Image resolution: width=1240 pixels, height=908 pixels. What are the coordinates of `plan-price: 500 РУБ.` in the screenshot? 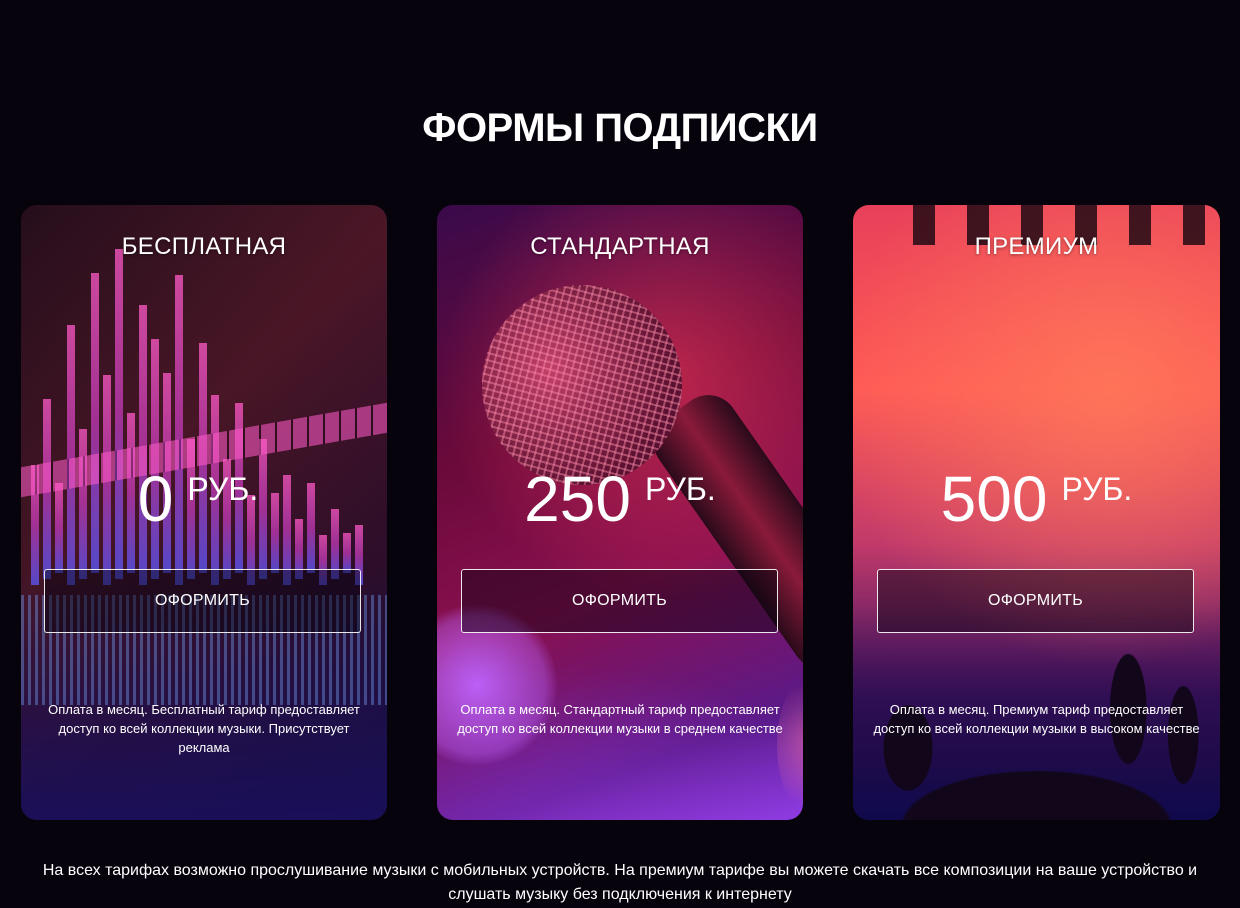 It's located at (1036, 499).